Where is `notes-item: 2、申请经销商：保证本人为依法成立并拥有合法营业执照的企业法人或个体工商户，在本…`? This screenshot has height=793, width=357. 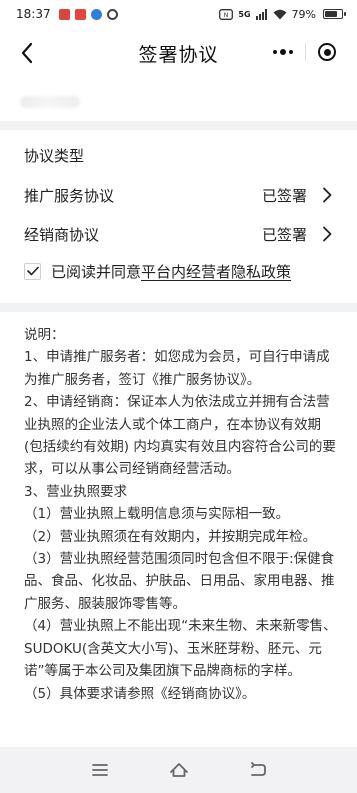 notes-item: 2、申请经销商：保证本人为依法成立并拥有合法营业执照的企业法人或个体工商户，在本… is located at coordinates (180, 436).